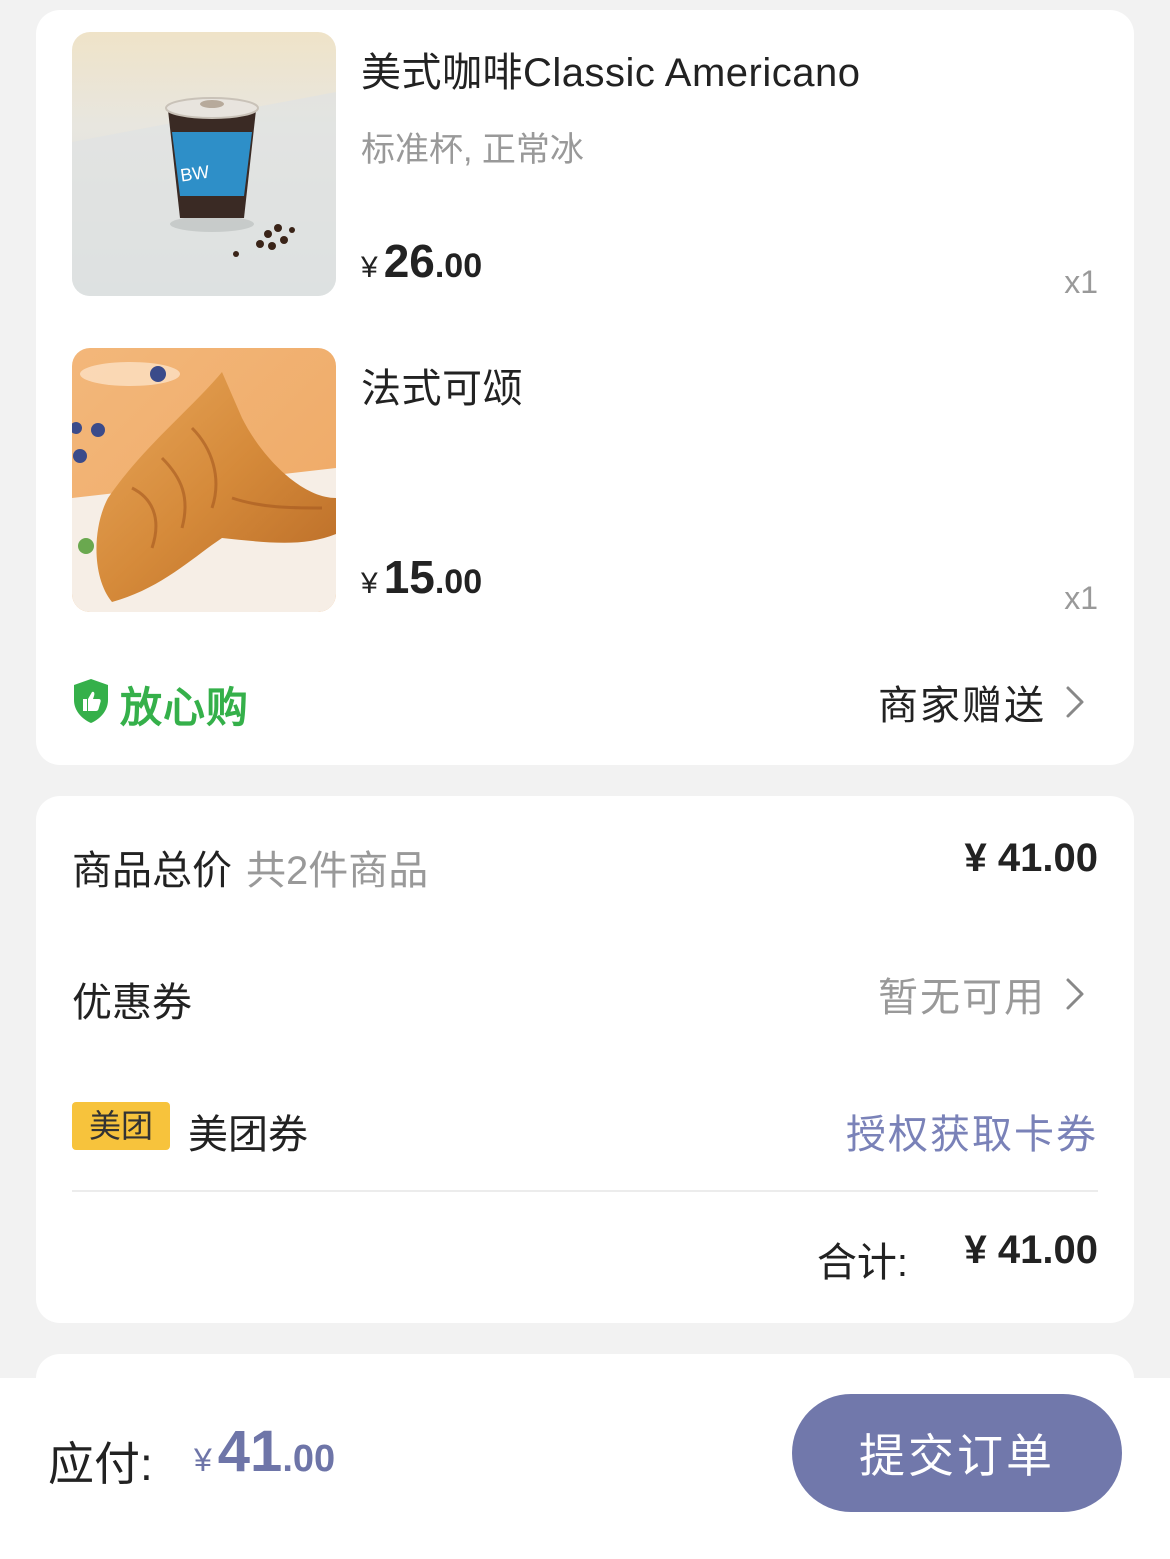  I want to click on goods-total-label: 商品总价 共2件商品, so click(250, 867).